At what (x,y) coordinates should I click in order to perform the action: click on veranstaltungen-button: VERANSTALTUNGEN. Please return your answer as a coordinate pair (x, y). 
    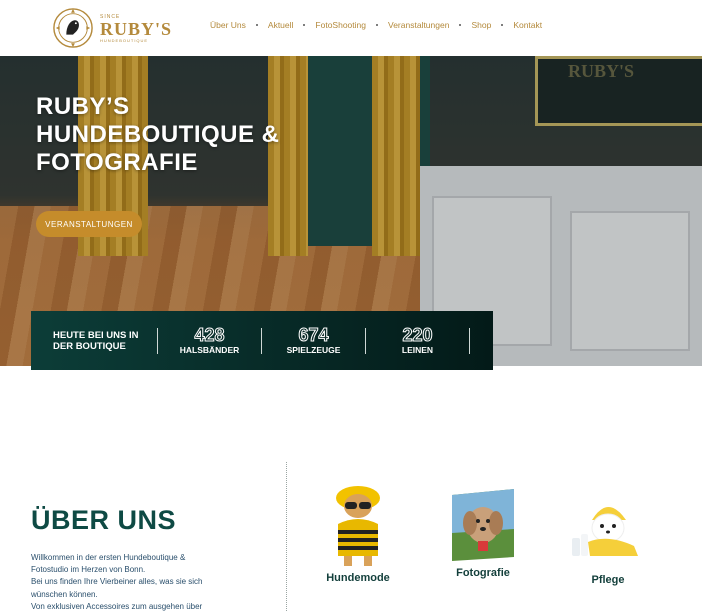
    Looking at the image, I should click on (89, 224).